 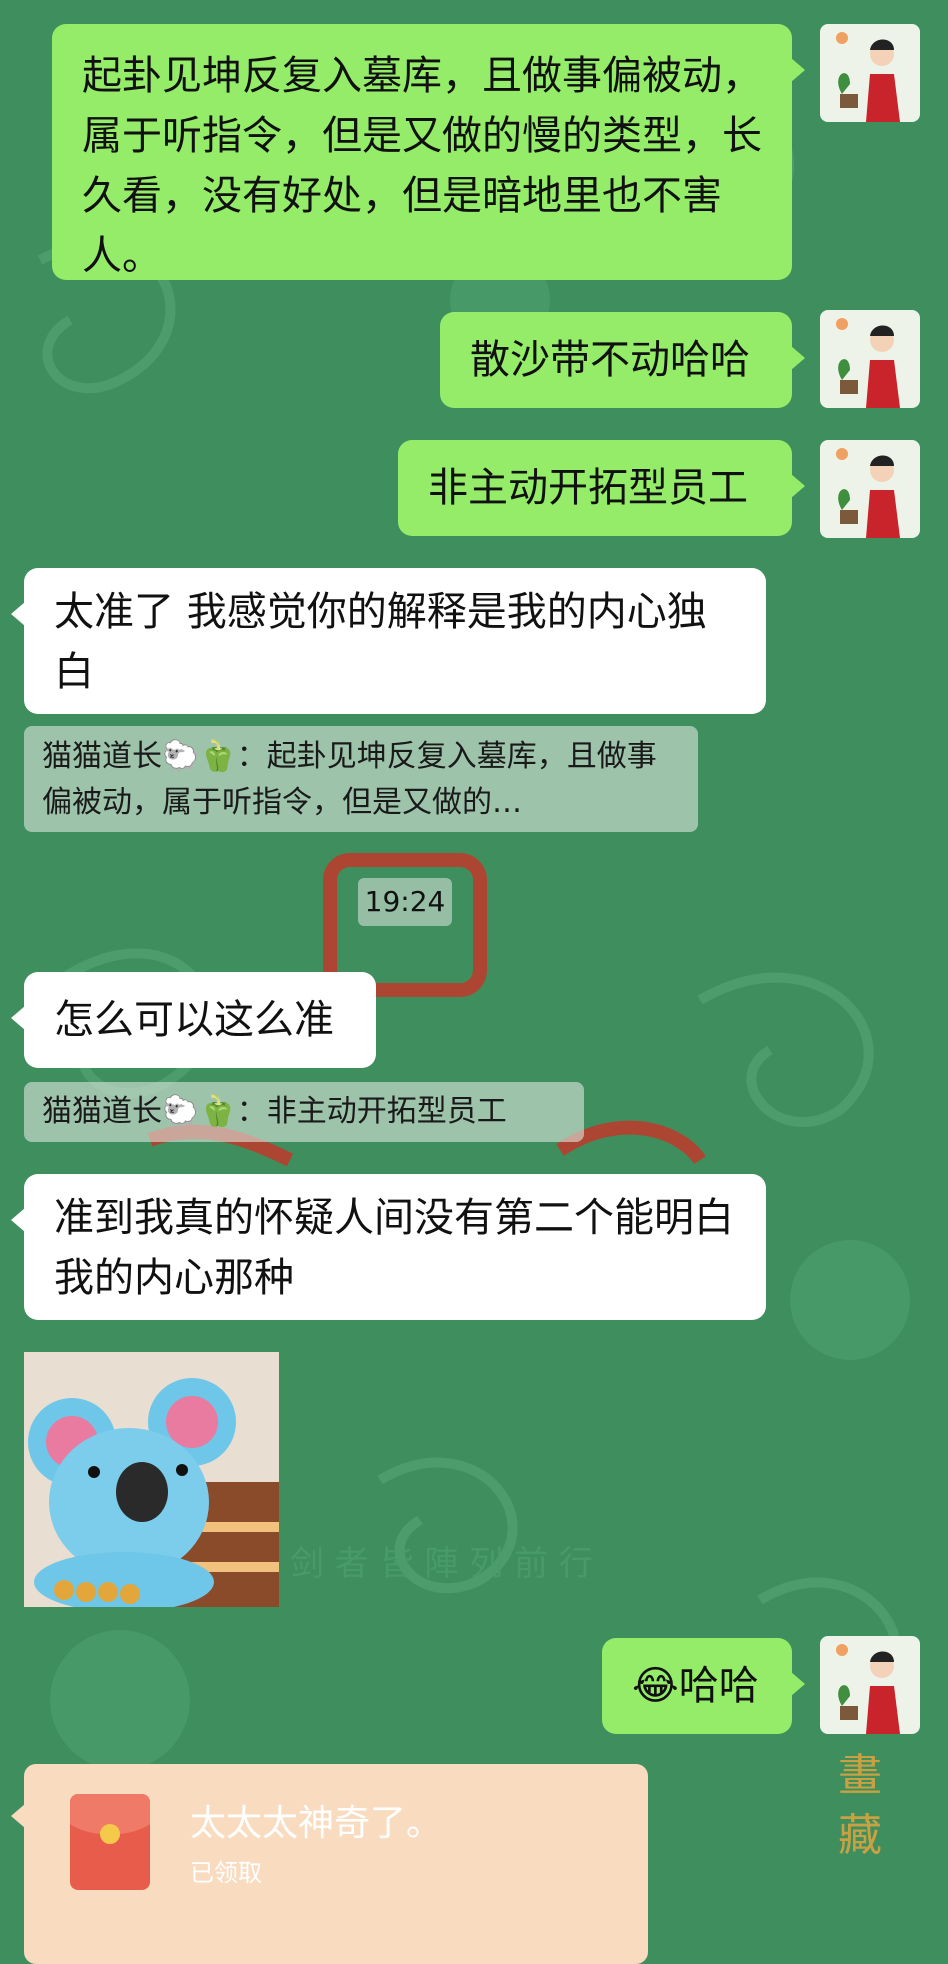 I want to click on red-packet-card: 太太太神奇了。 已领取, so click(x=329, y=1864).